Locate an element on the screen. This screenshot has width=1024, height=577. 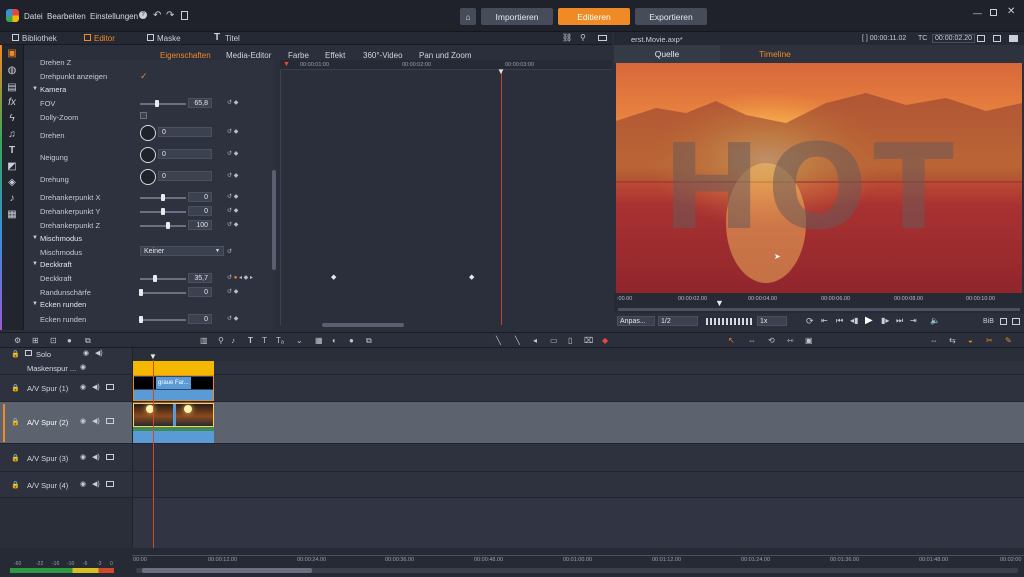
opacity-slider is located at coordinates (163, 279).